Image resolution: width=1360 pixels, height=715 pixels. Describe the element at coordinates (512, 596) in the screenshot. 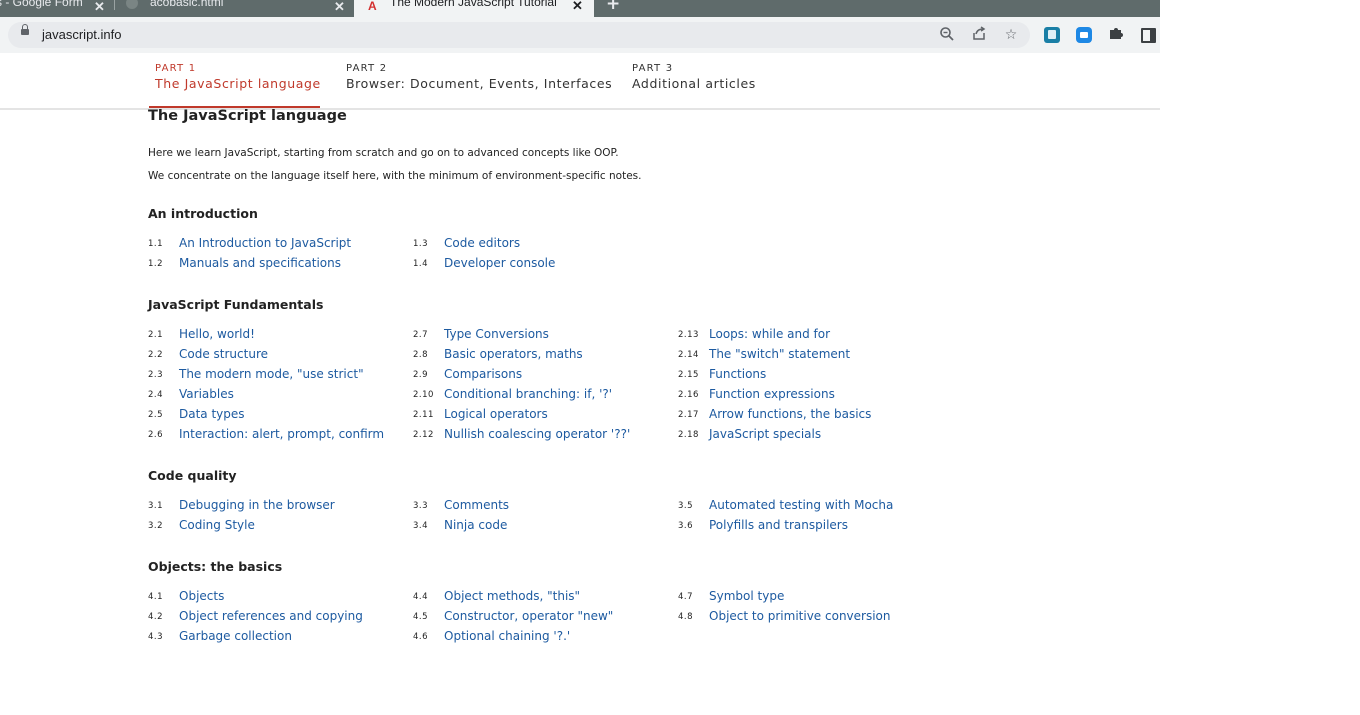

I see `chapter-link: Object methods, "this"` at that location.